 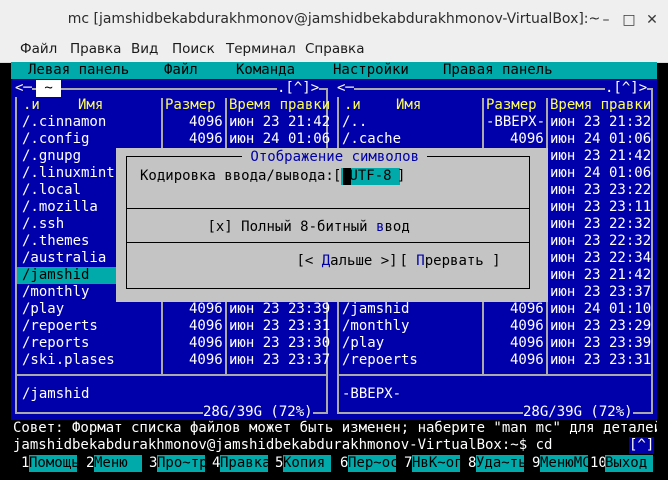 What do you see at coordinates (245, 463) in the screenshot?
I see `fkey-edit-button: Правка` at bounding box center [245, 463].